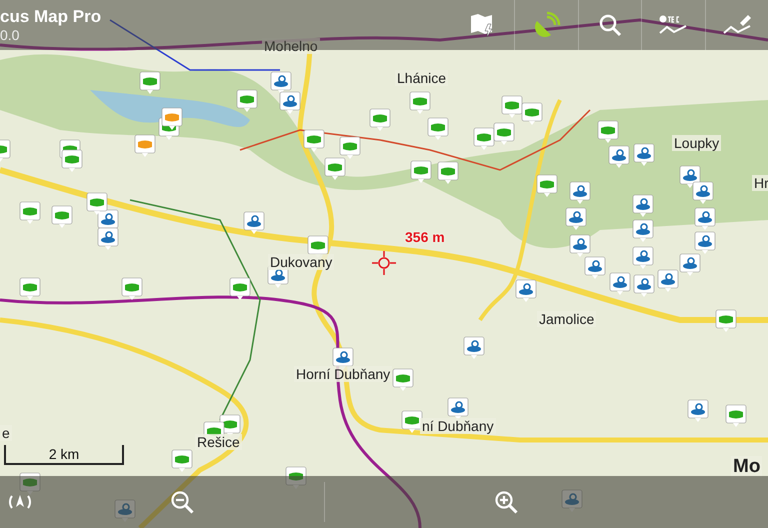 Image resolution: width=768 pixels, height=528 pixels. Describe the element at coordinates (384, 263) in the screenshot. I see `crosshair-icon` at that location.